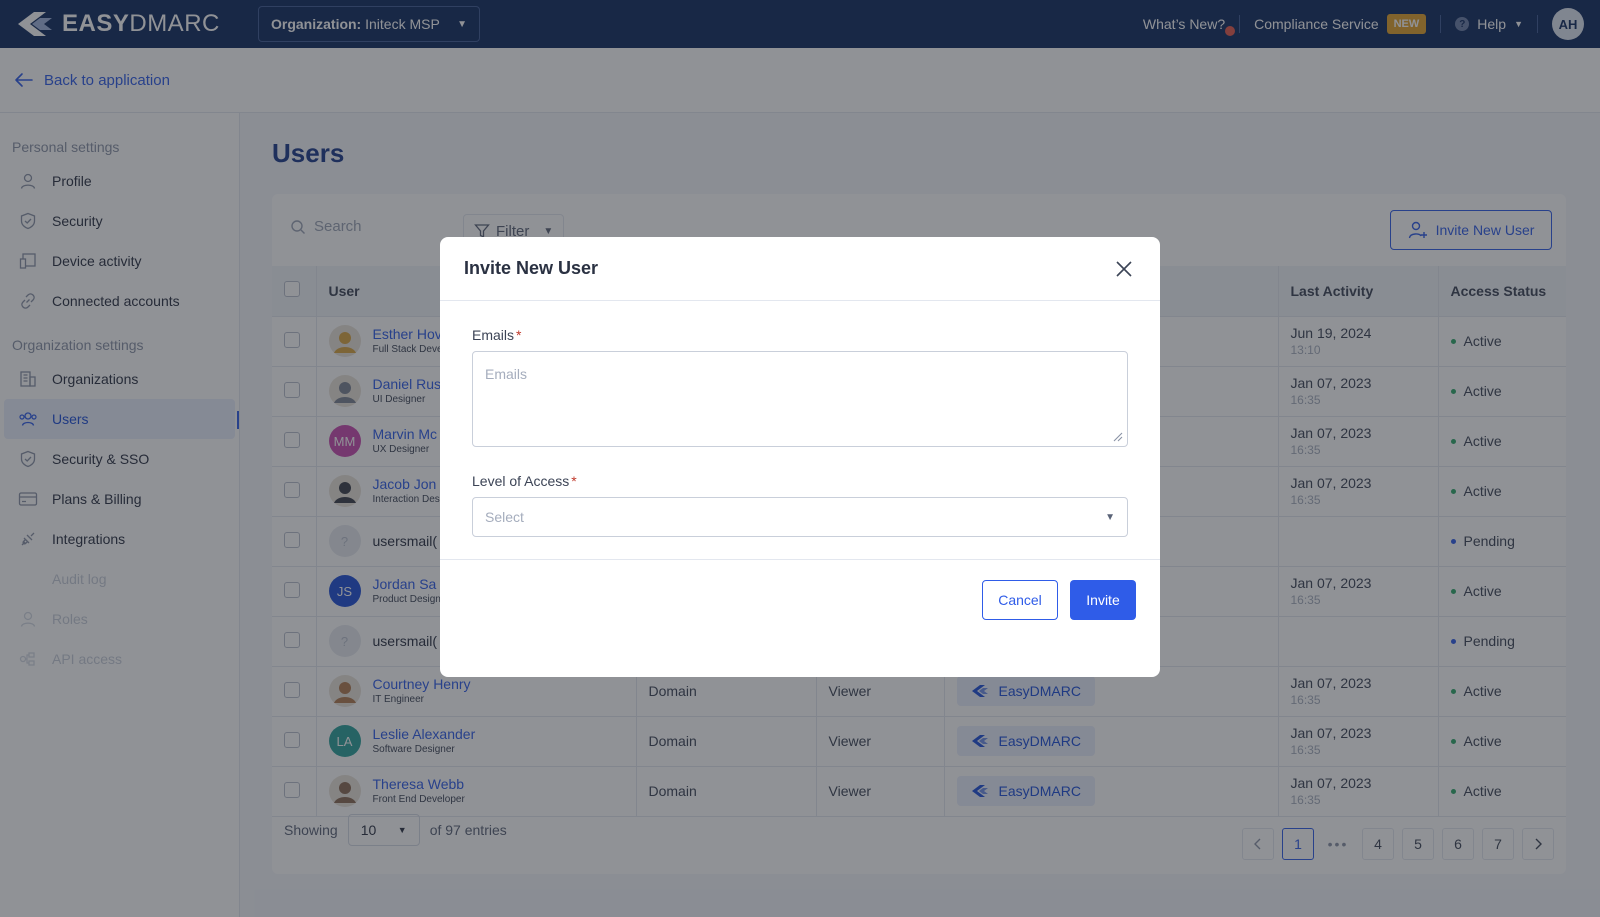 This screenshot has height=917, width=1600. I want to click on modal-footer: Cancel Invite, so click(800, 599).